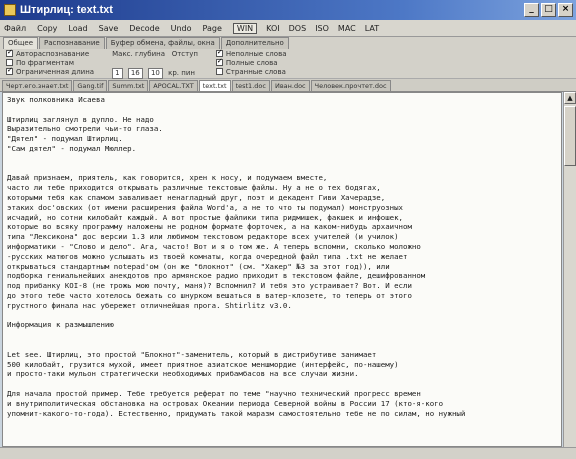  Describe the element at coordinates (250, 85) in the screenshot. I see `file-tab: test1.doc` at that location.